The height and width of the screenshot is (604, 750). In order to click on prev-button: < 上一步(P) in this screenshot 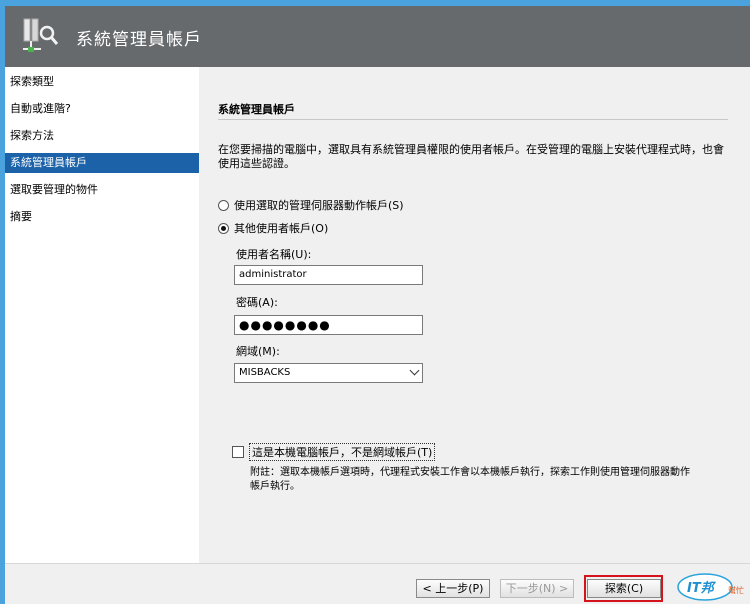, I will do `click(453, 588)`.